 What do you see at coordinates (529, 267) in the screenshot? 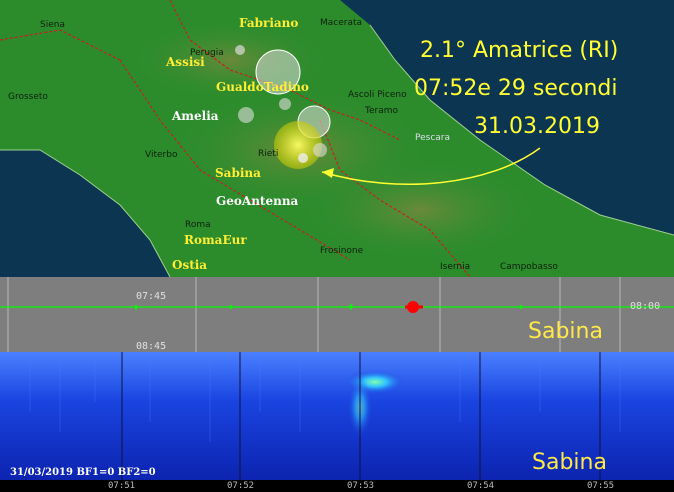
I see `town-campobasso: Campobasso` at bounding box center [529, 267].